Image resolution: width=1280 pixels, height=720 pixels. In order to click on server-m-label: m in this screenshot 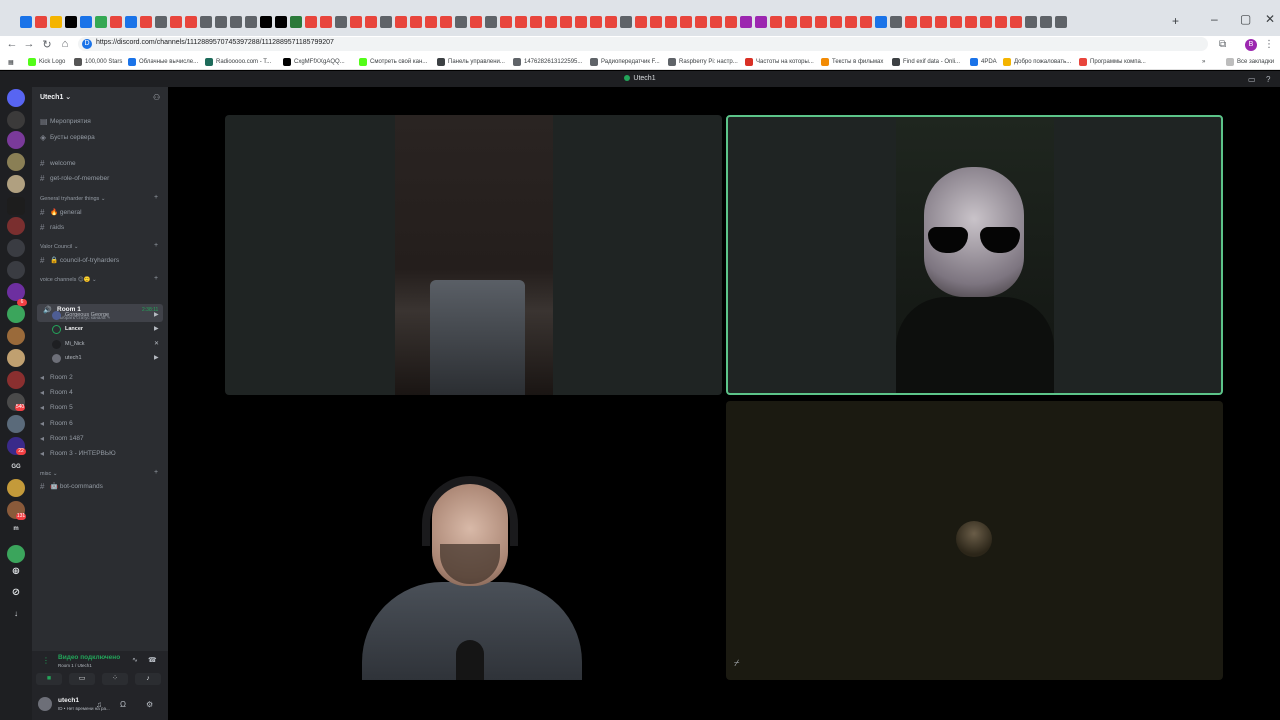, I will do `click(16, 529)`.